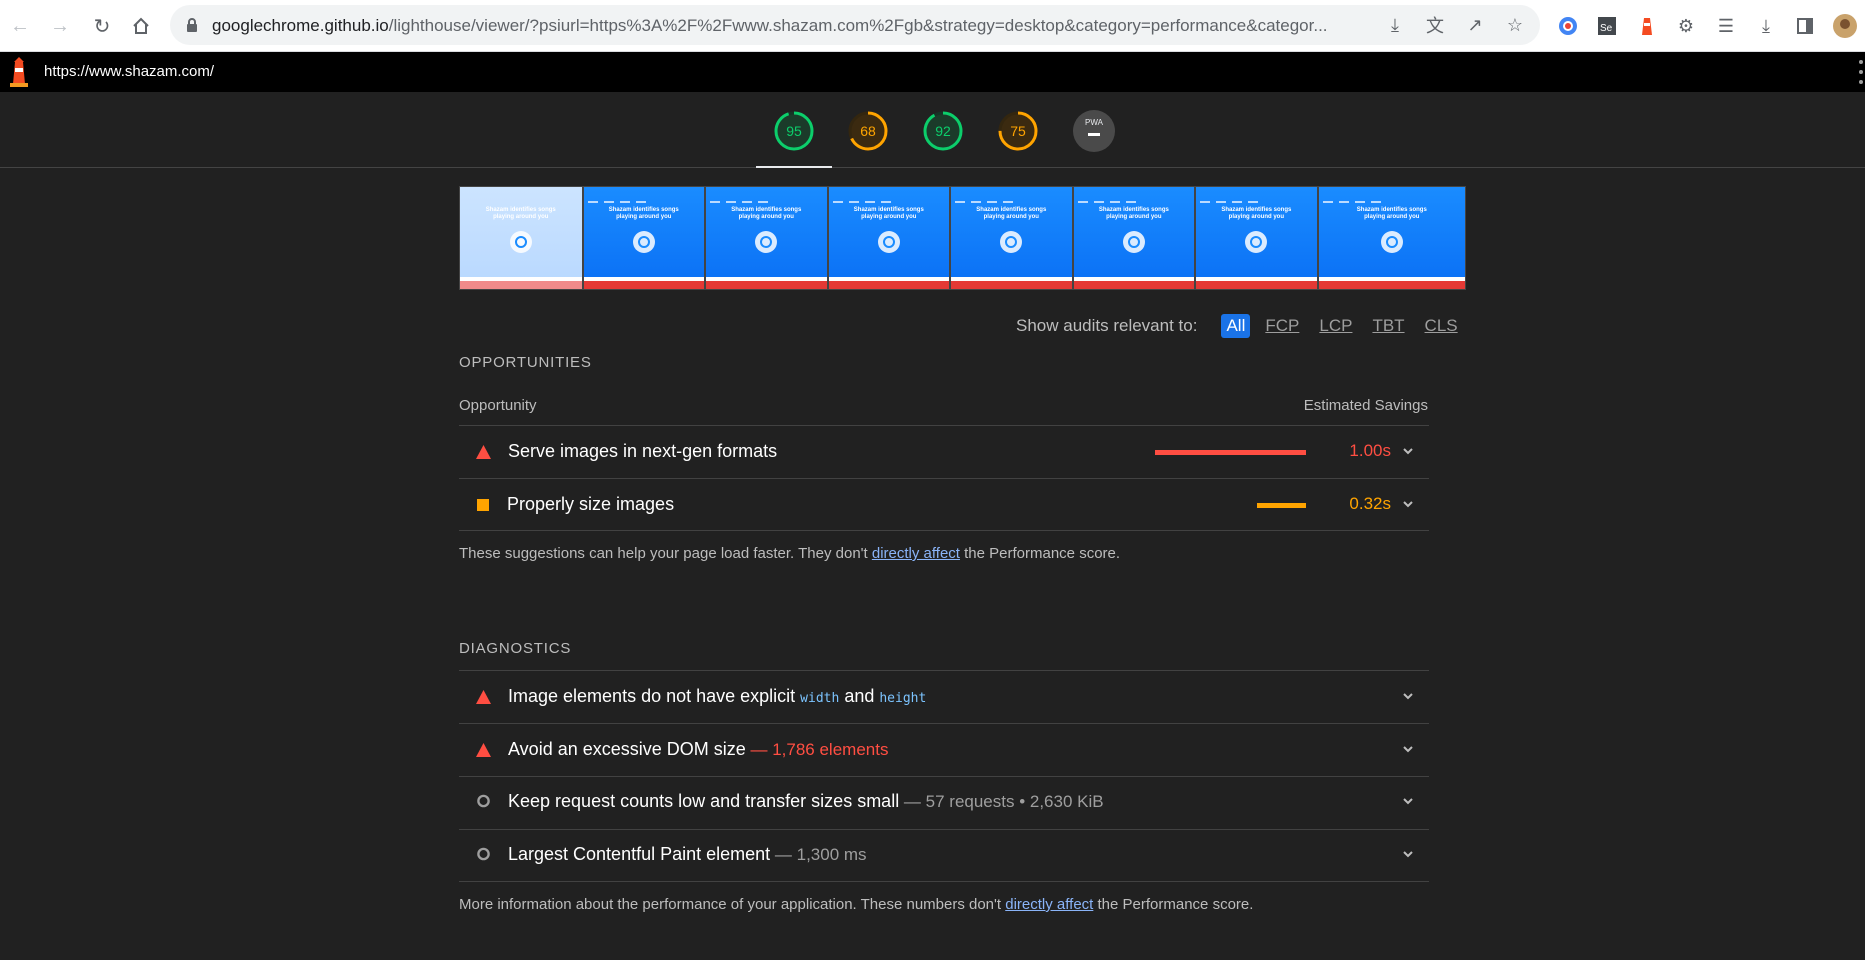 This screenshot has height=960, width=1865. Describe the element at coordinates (141, 26) in the screenshot. I see `home-icon` at that location.